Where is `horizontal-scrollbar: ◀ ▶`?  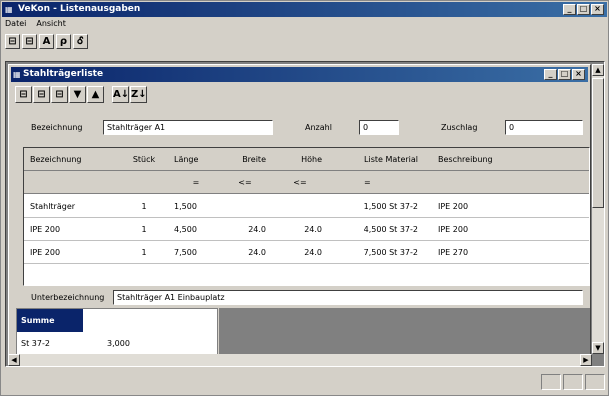
horizontal-scrollbar: ◀ ▶ is located at coordinates (300, 360).